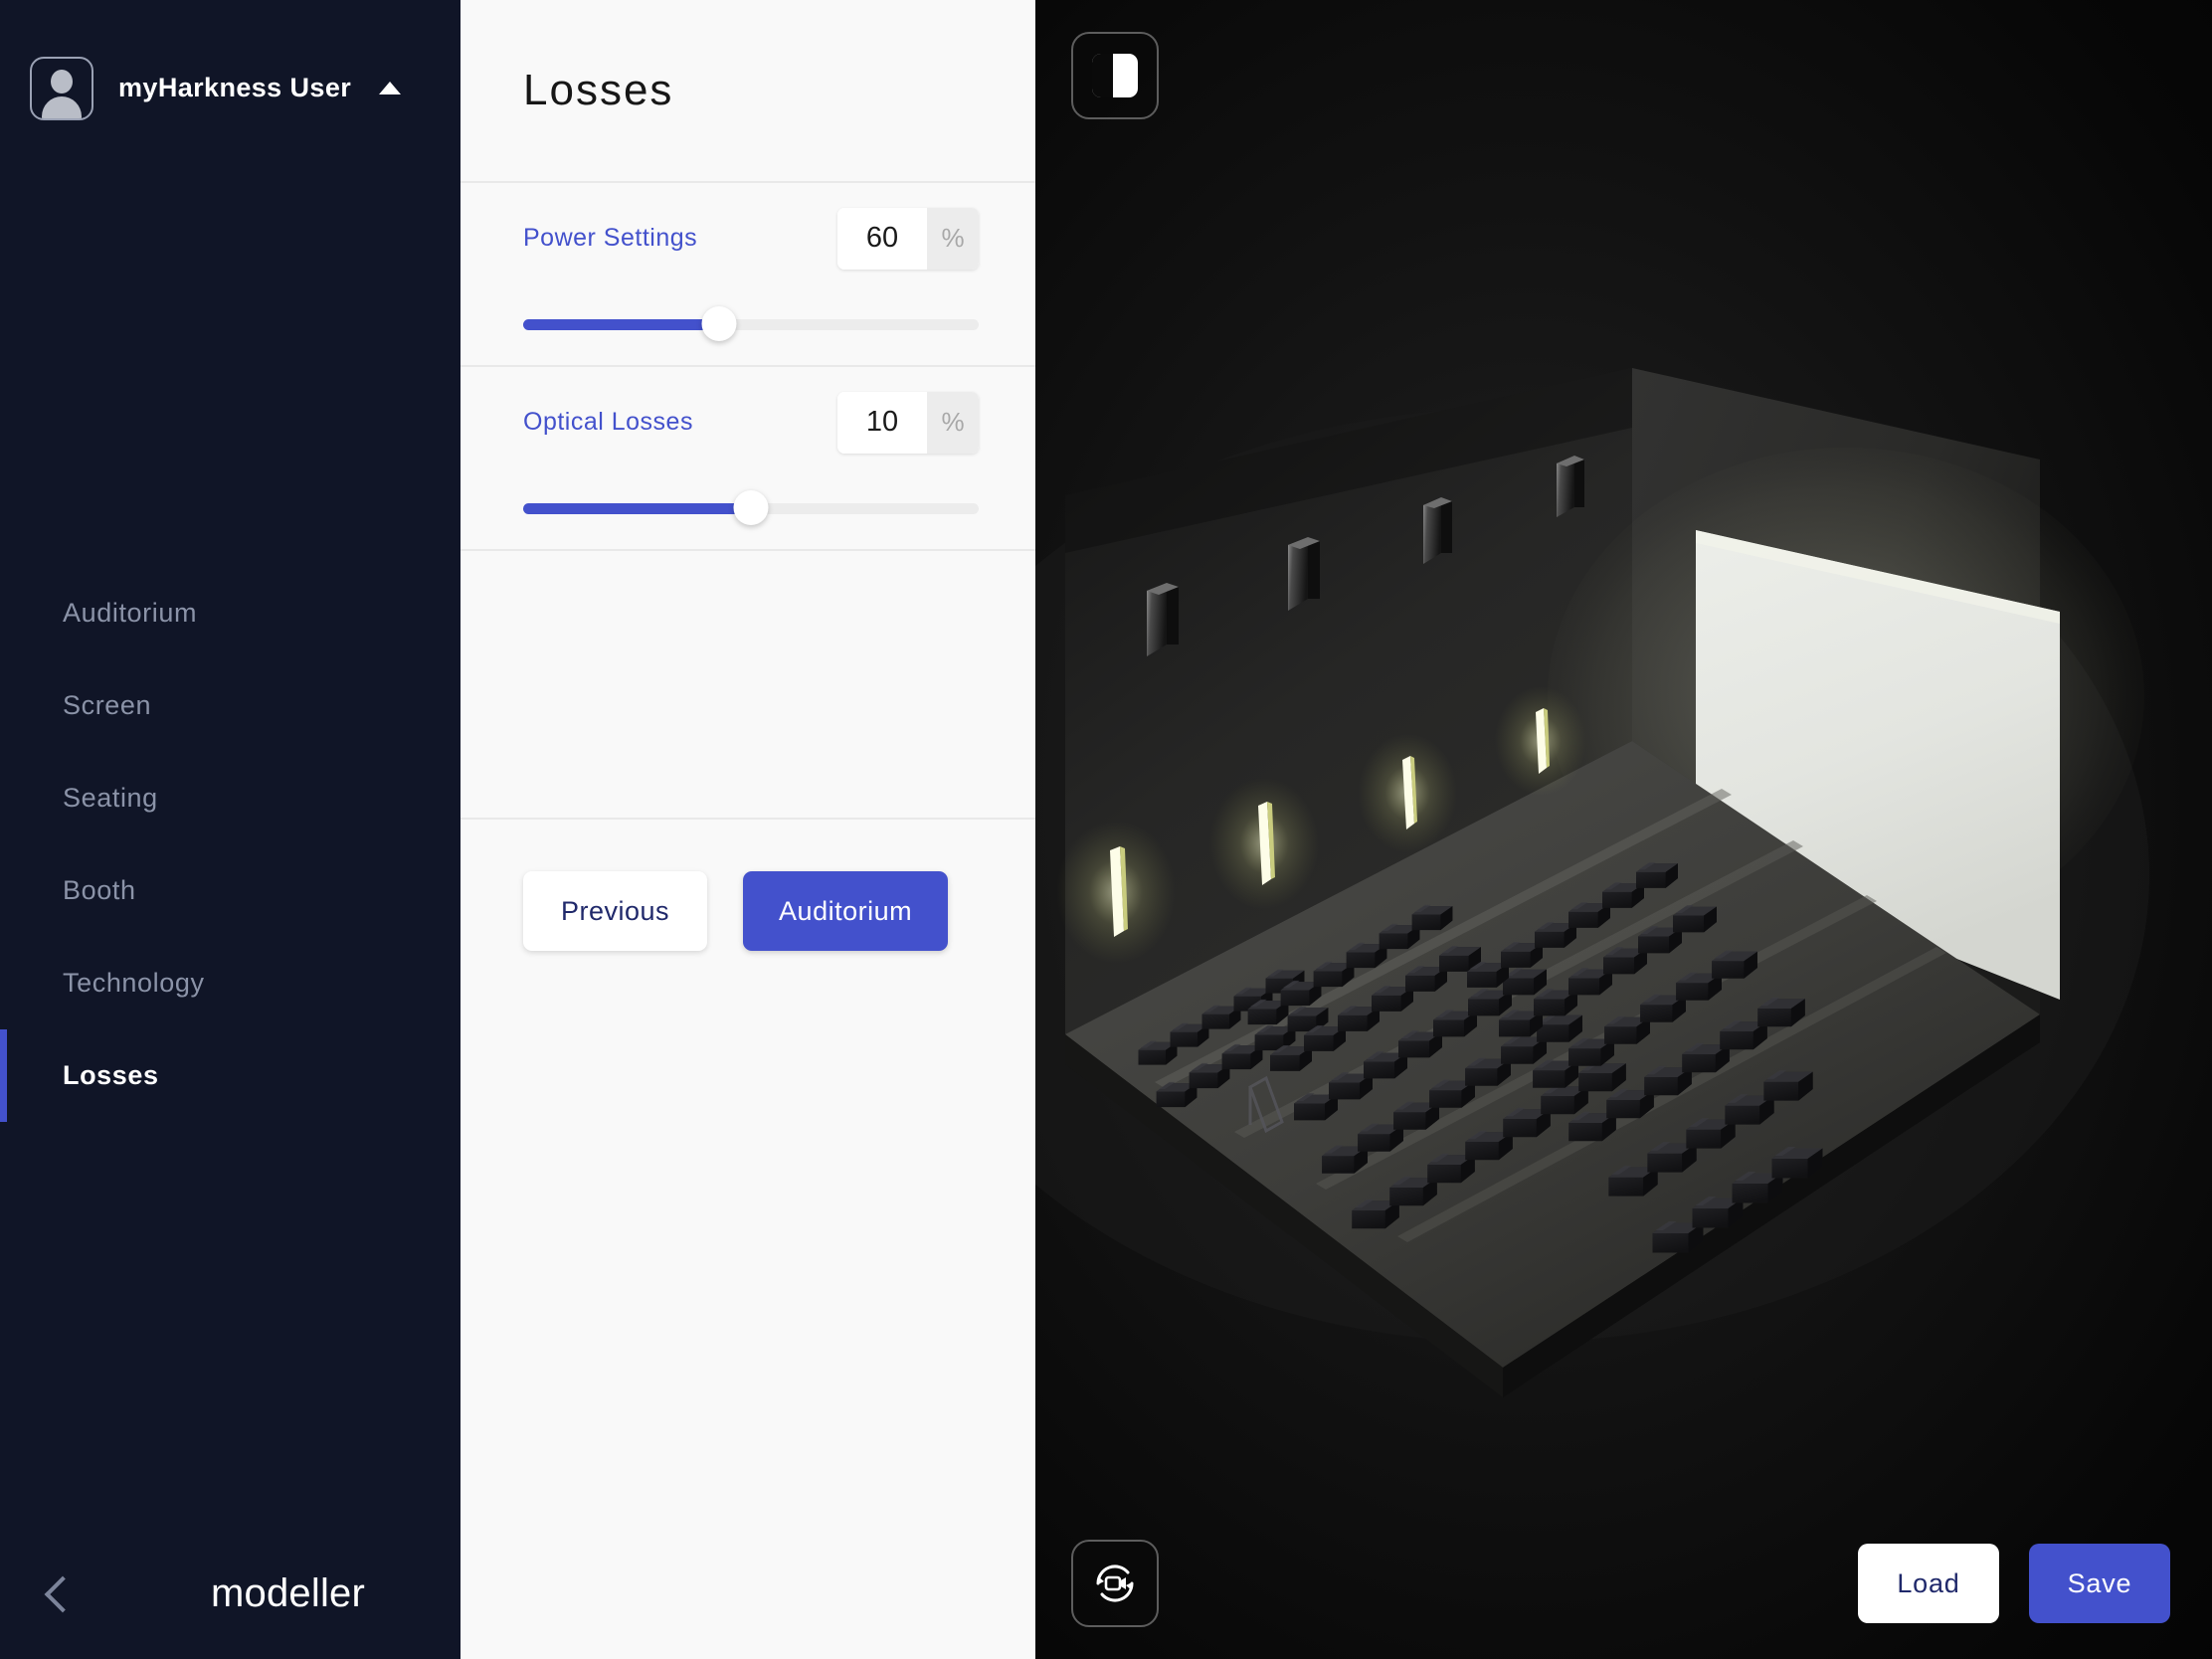  Describe the element at coordinates (110, 798) in the screenshot. I see `sidebar-item-label: Seating` at that location.